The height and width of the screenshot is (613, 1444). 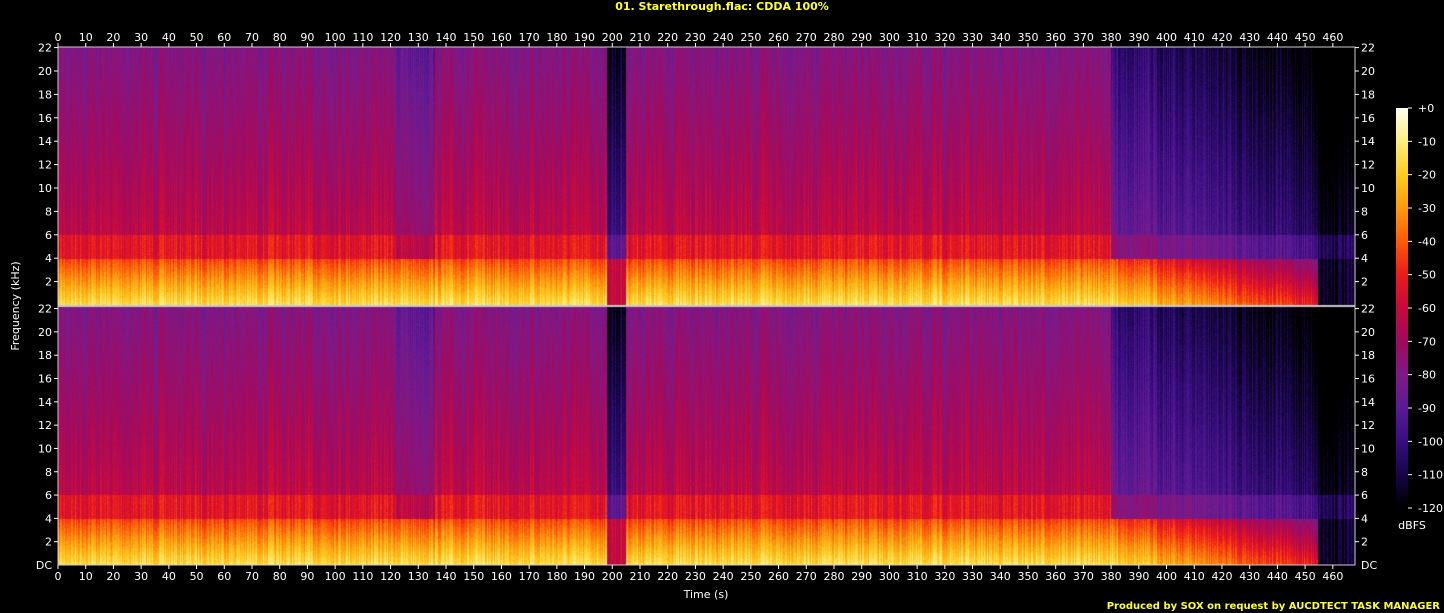 What do you see at coordinates (141, 576) in the screenshot?
I see `x-tick-label: 30` at bounding box center [141, 576].